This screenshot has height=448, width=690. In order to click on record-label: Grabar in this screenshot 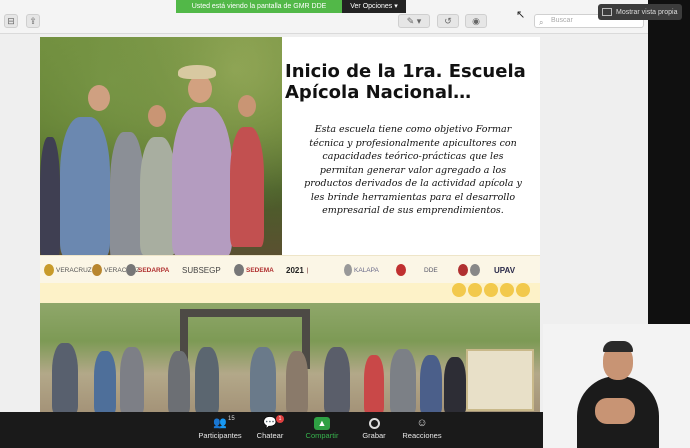, I will do `click(374, 435)`.